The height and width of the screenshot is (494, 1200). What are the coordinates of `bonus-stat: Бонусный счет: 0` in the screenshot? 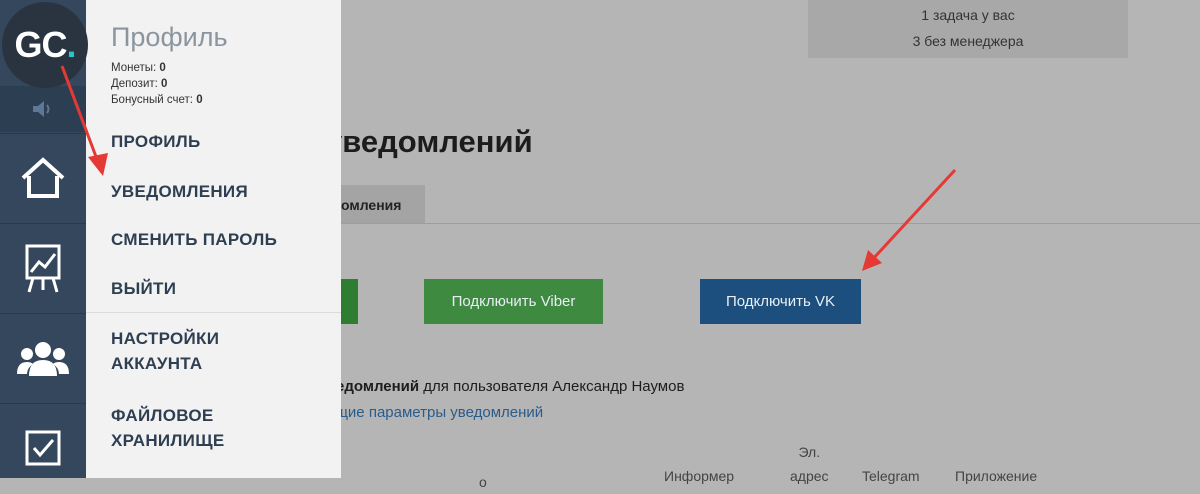 It's located at (157, 100).